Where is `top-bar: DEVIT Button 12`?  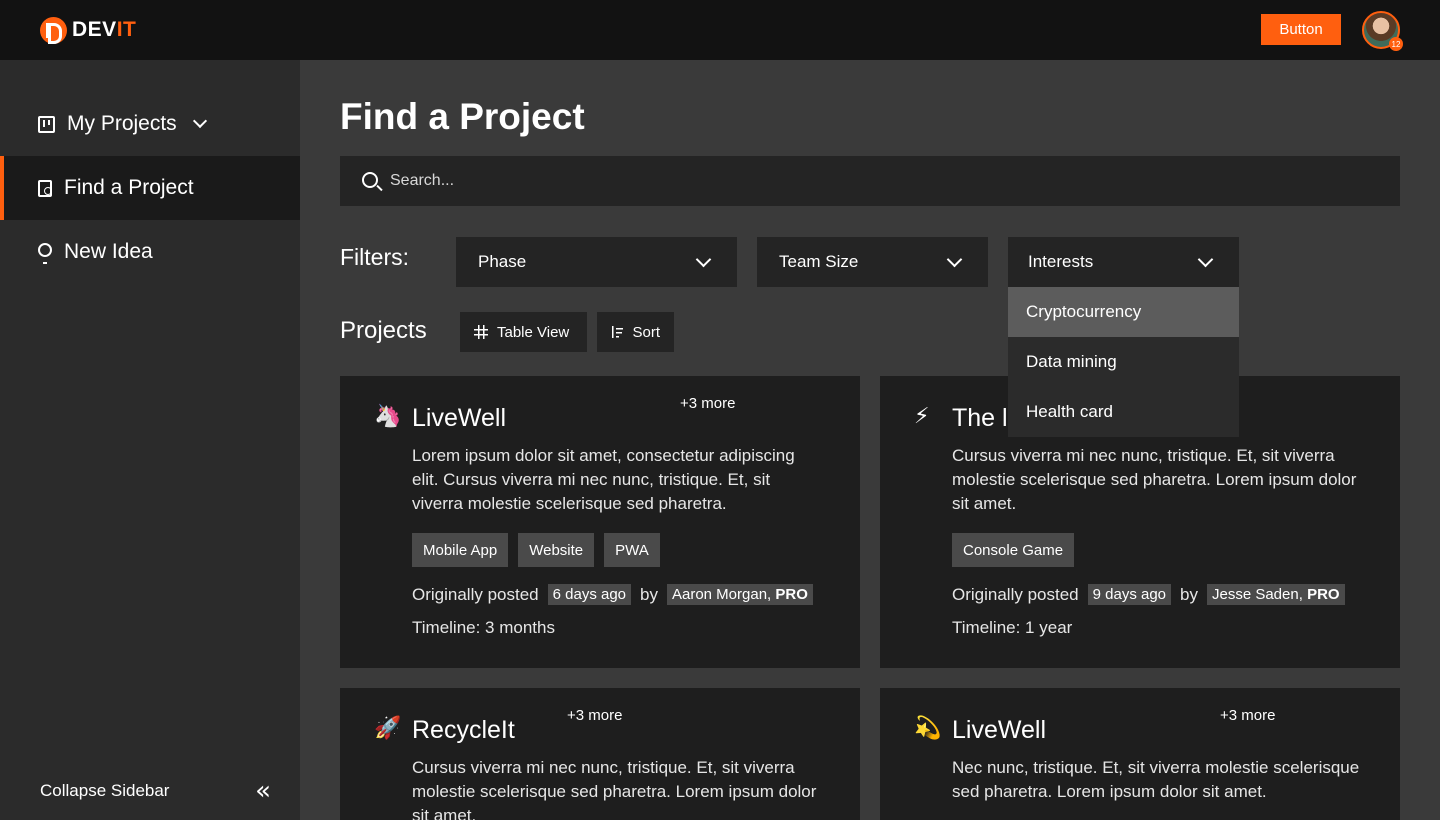
top-bar: DEVIT Button 12 is located at coordinates (720, 30).